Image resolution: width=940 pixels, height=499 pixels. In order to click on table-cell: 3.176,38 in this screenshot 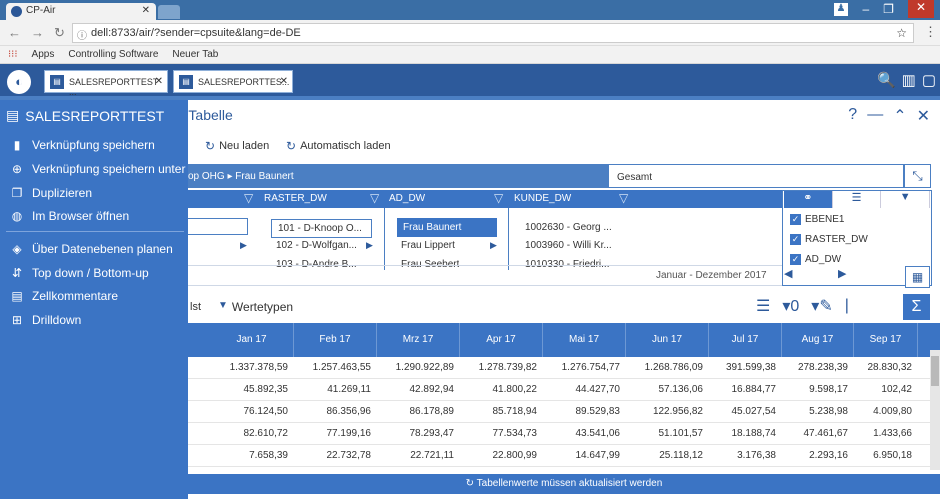, I will do `click(742, 456)`.